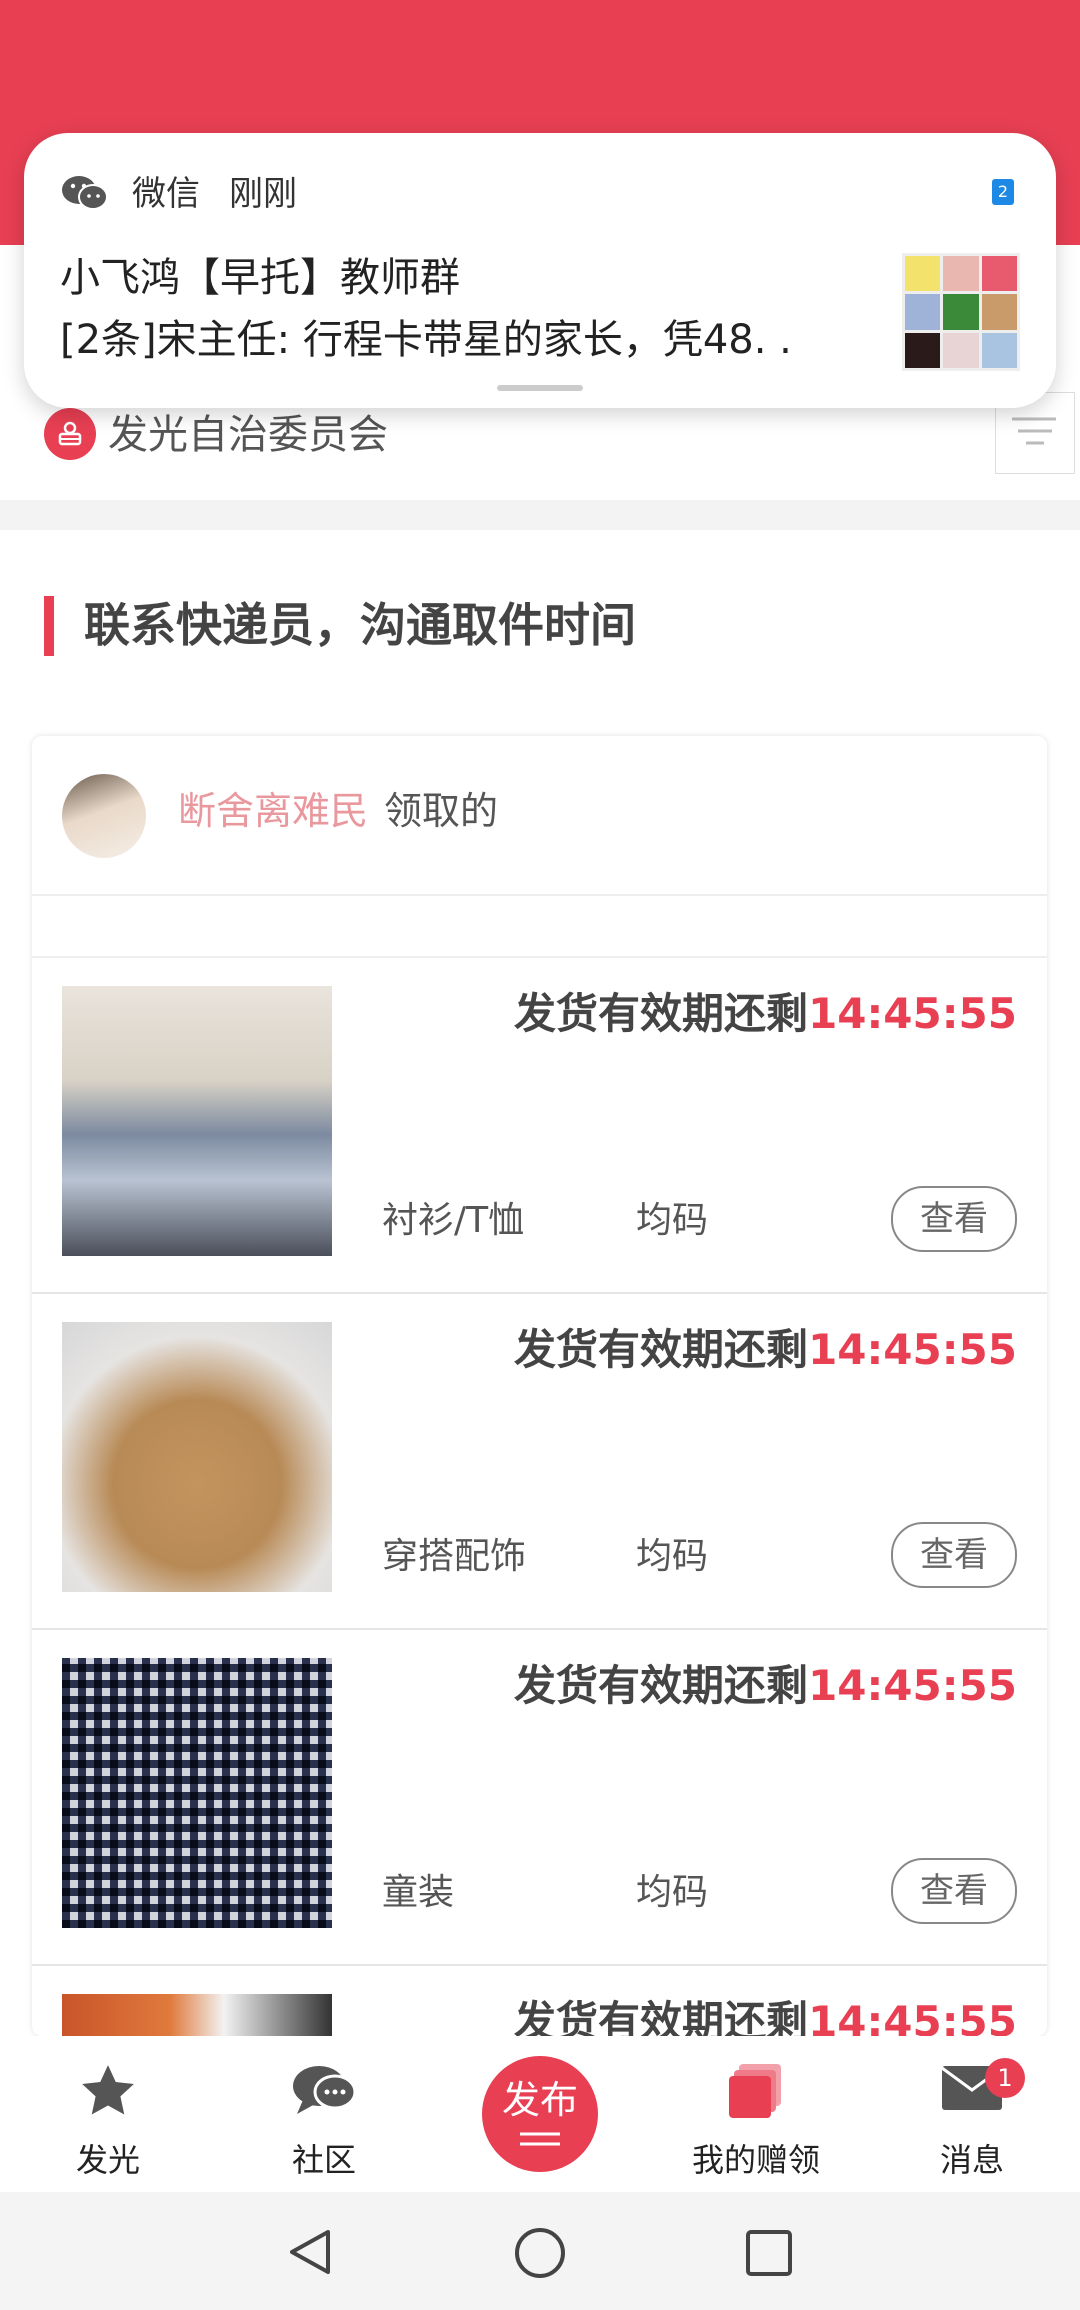 Image resolution: width=1080 pixels, height=2310 pixels. I want to click on tab-label: 消息, so click(971, 2160).